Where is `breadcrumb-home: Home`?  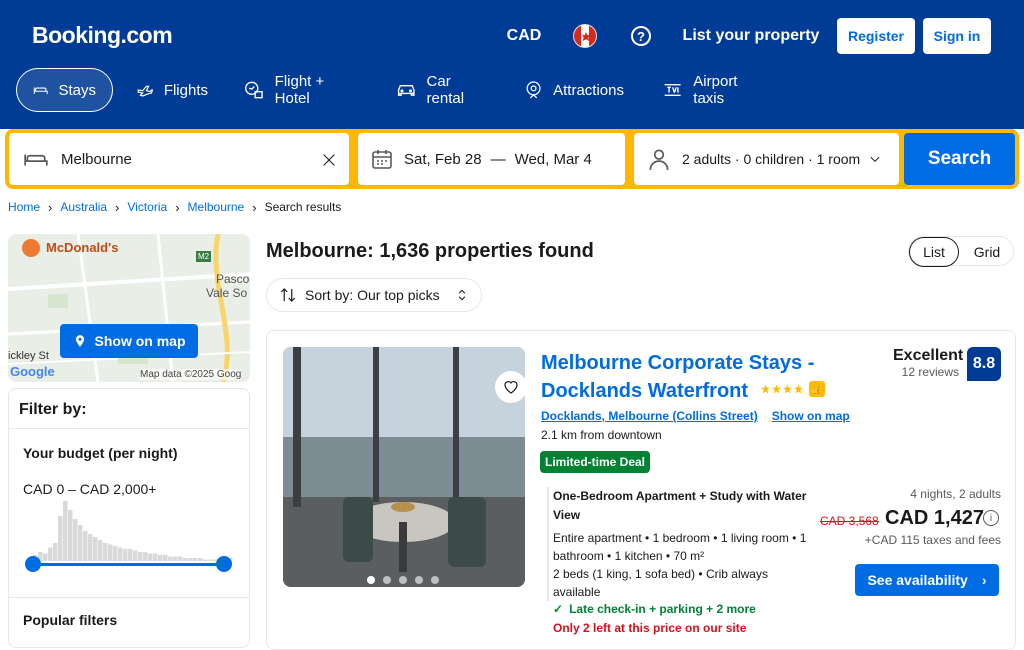 breadcrumb-home: Home is located at coordinates (24, 207).